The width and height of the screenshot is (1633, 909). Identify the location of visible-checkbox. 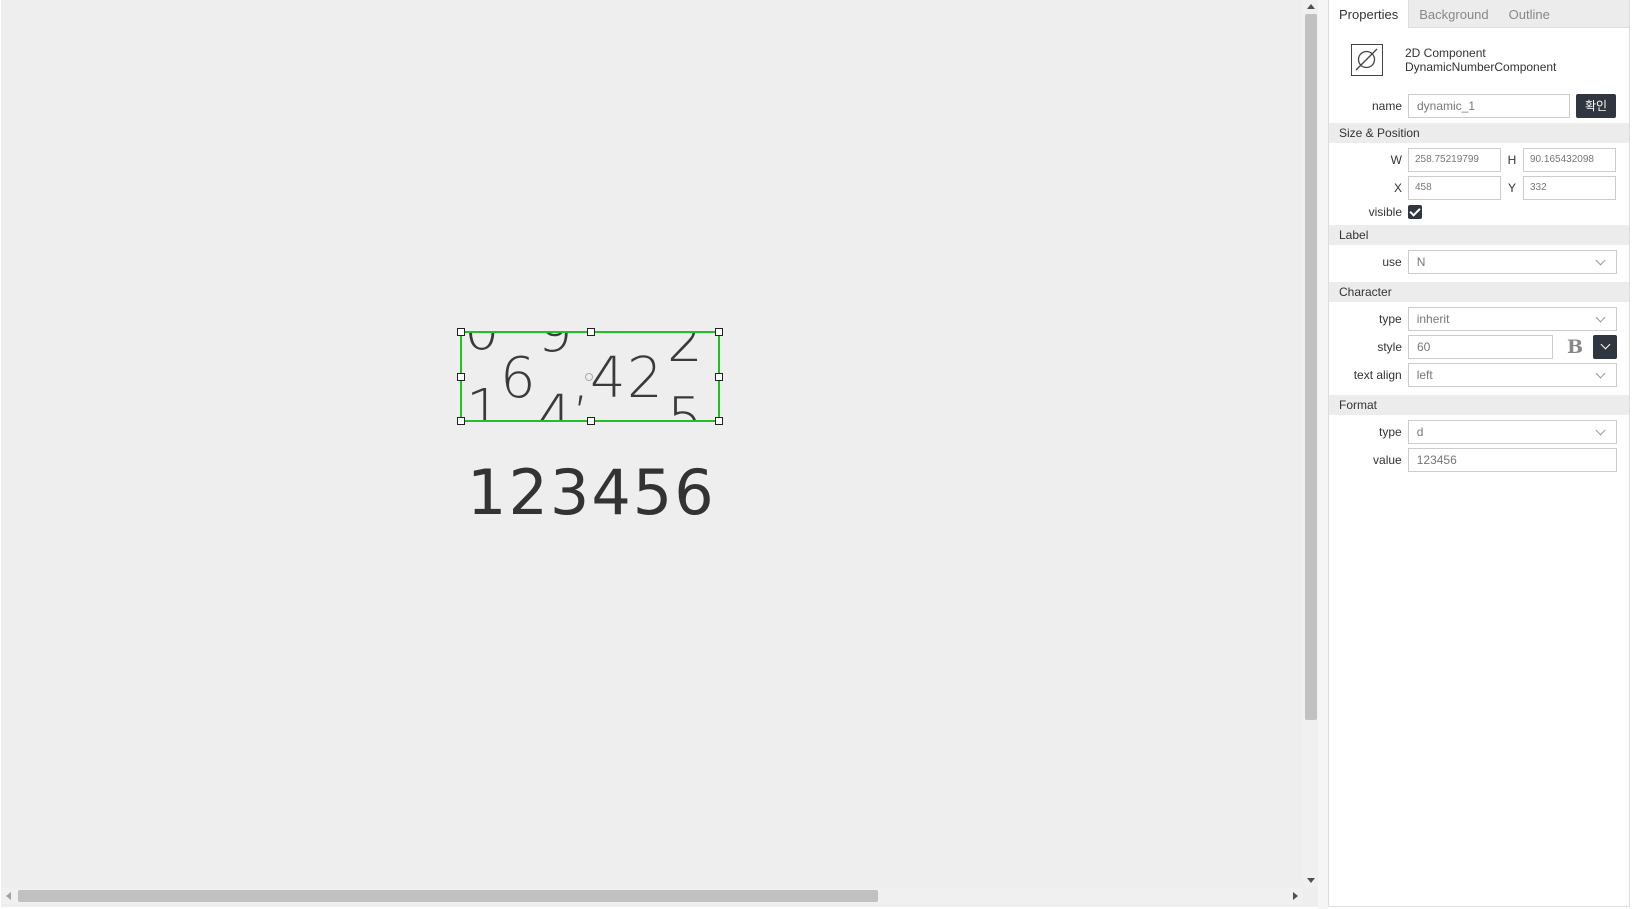
(1415, 212).